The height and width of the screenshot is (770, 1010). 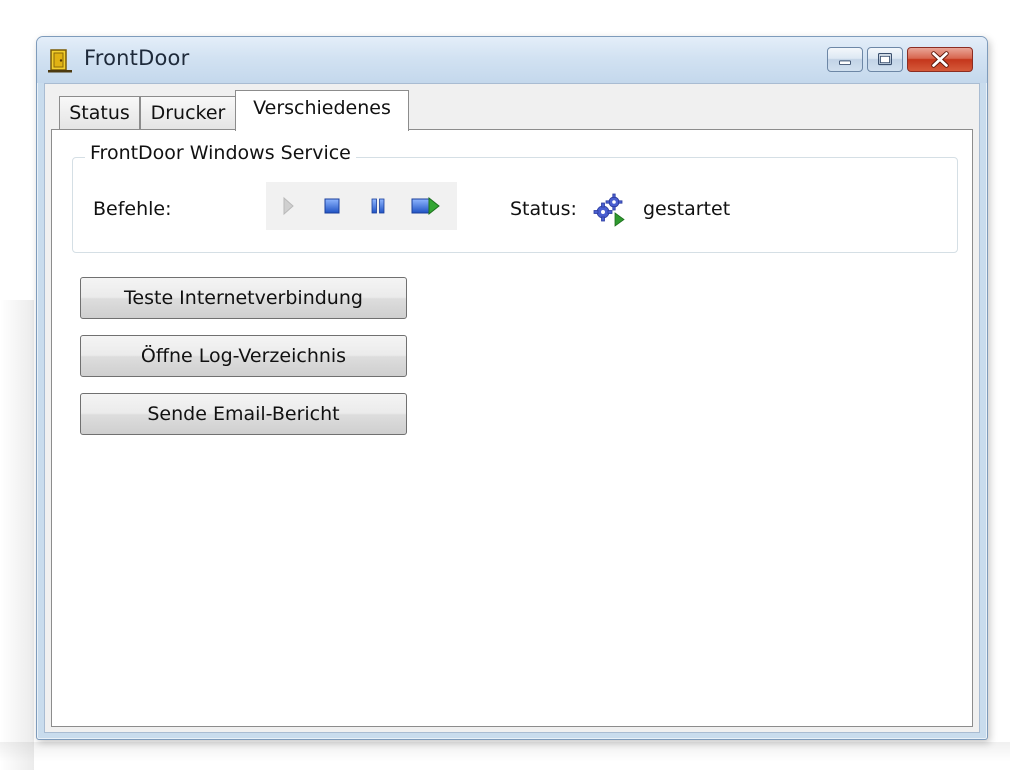 I want to click on minimize-button, so click(x=845, y=59).